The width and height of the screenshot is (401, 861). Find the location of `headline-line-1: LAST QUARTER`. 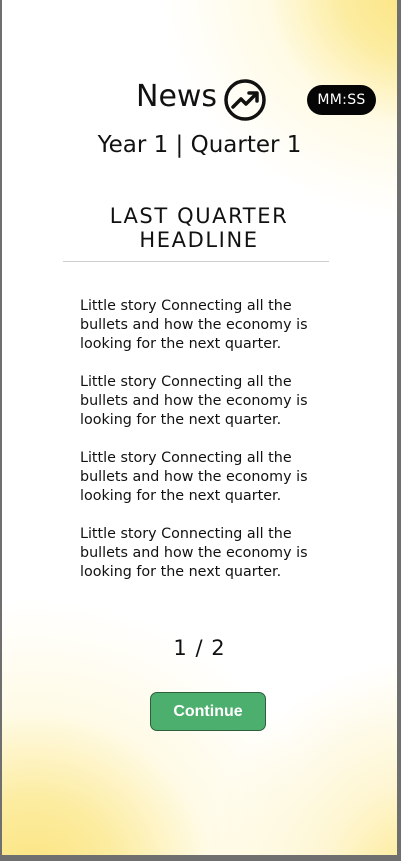

headline-line-1: LAST QUARTER is located at coordinates (199, 216).